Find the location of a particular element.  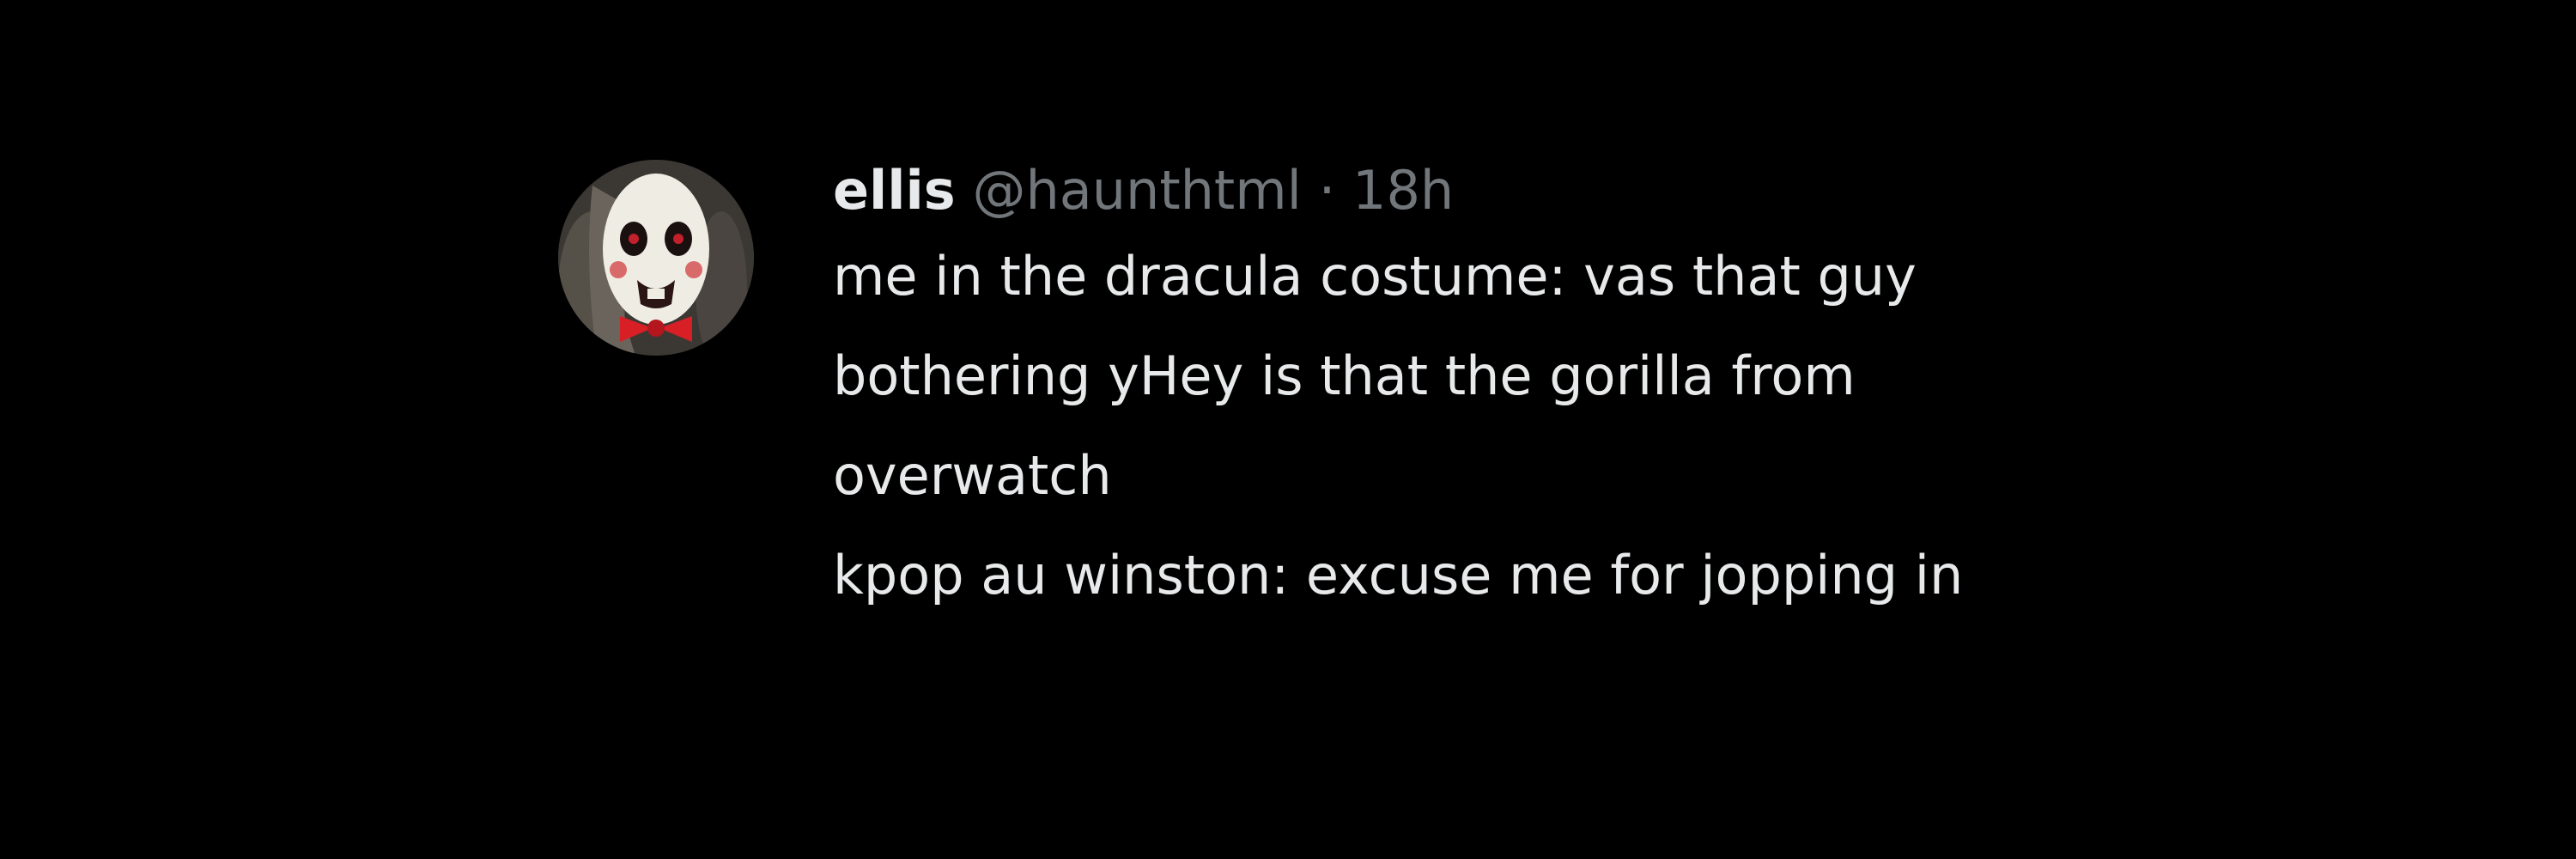

puppet-clown-avatar-icon is located at coordinates (656, 258).